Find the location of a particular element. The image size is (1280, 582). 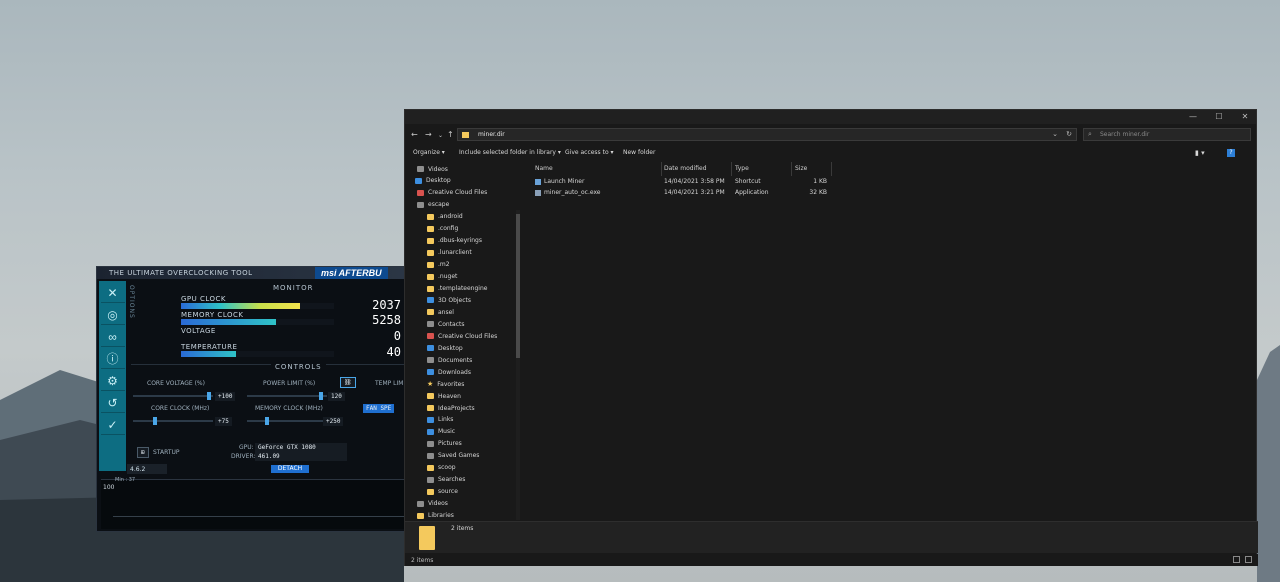

core-voltage-slider-knob is located at coordinates (209, 396).